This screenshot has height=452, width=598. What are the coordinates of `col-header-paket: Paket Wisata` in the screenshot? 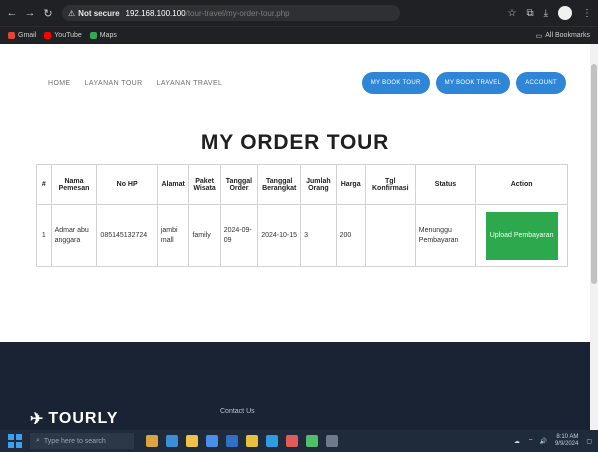 It's located at (204, 184).